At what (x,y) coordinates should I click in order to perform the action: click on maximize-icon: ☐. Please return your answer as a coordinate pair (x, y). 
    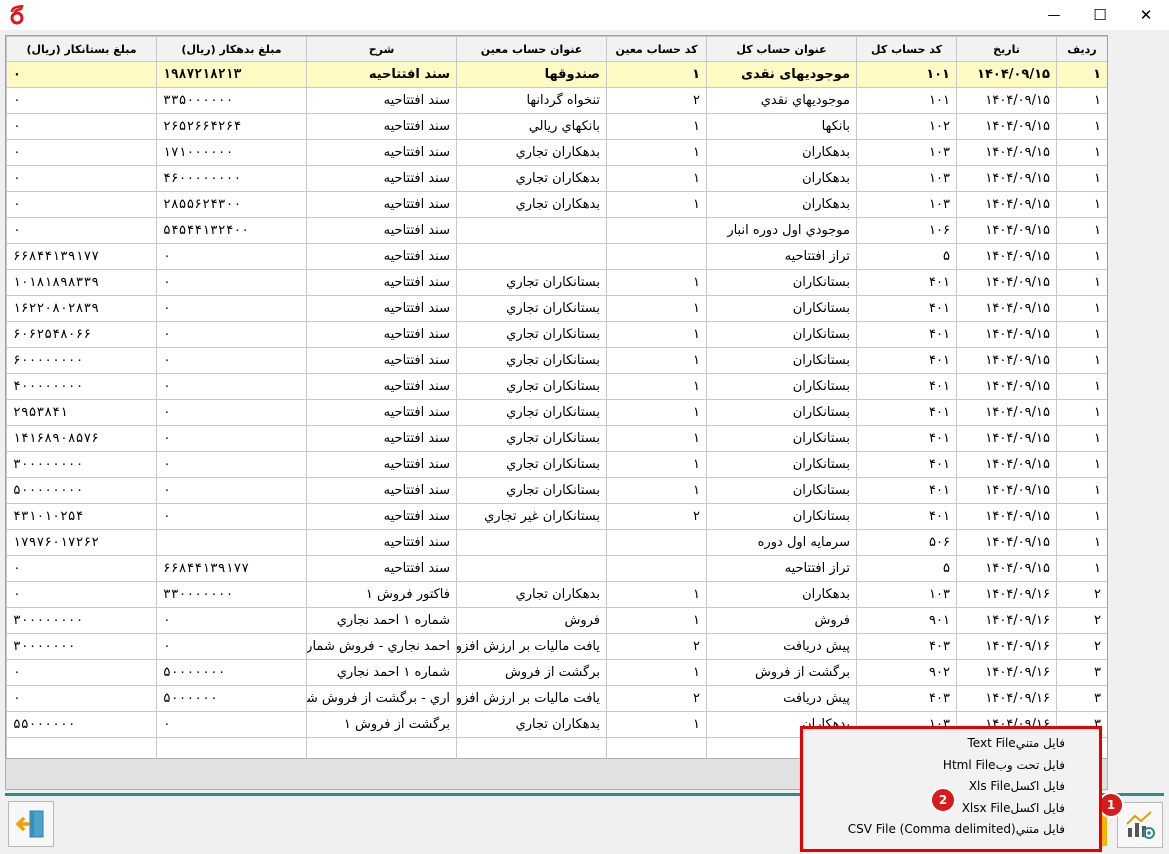
    Looking at the image, I should click on (1100, 15).